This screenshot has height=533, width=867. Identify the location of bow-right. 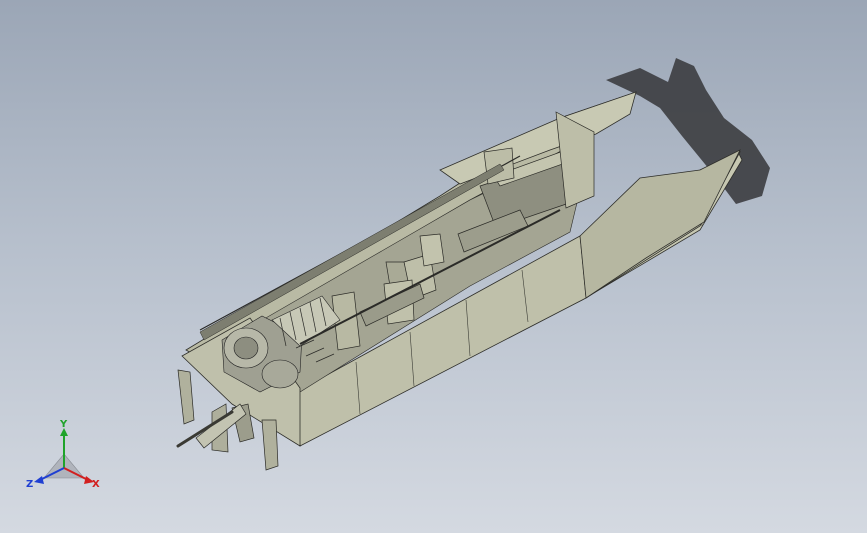
(660, 224).